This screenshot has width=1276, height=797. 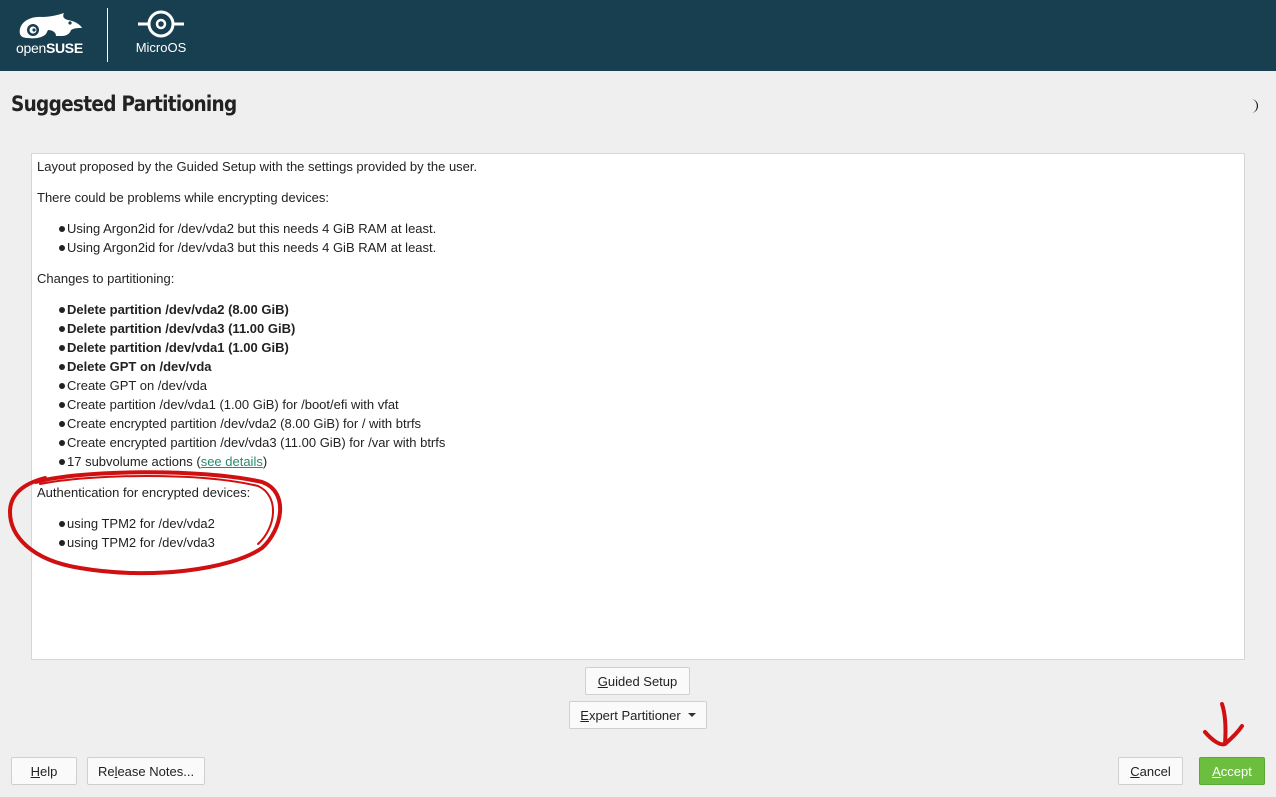 I want to click on dropdown-caret-icon, so click(x=691, y=715).